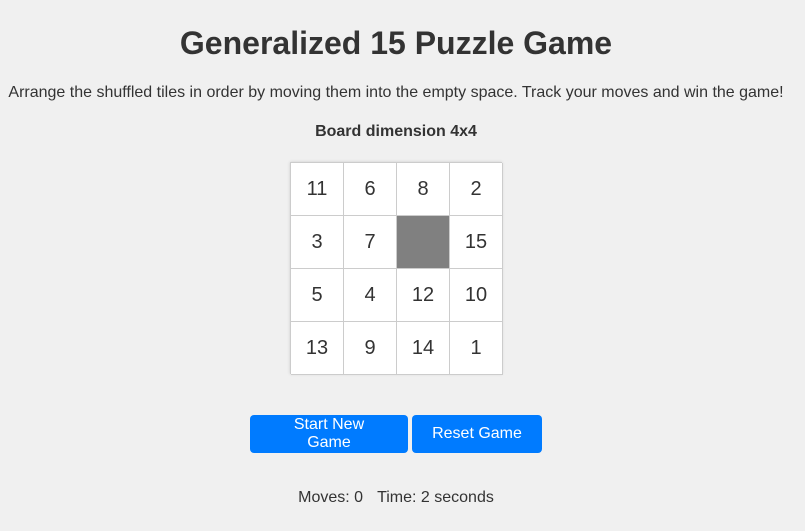  What do you see at coordinates (477, 434) in the screenshot?
I see `reset-game-button: Reset Game` at bounding box center [477, 434].